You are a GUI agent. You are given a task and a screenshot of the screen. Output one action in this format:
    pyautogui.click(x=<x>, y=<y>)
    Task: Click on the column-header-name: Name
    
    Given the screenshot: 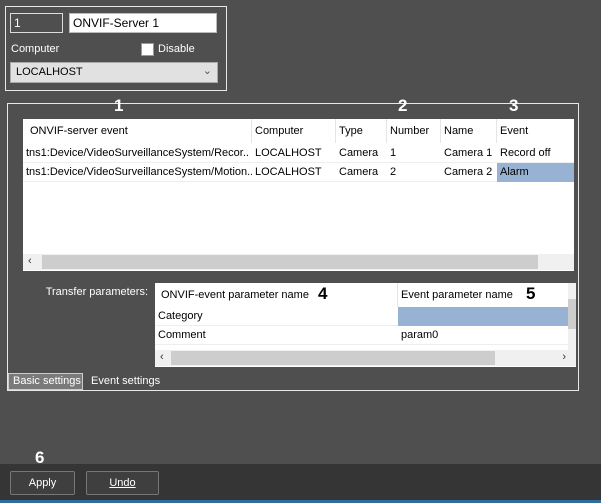 What is the action you would take?
    pyautogui.click(x=469, y=131)
    